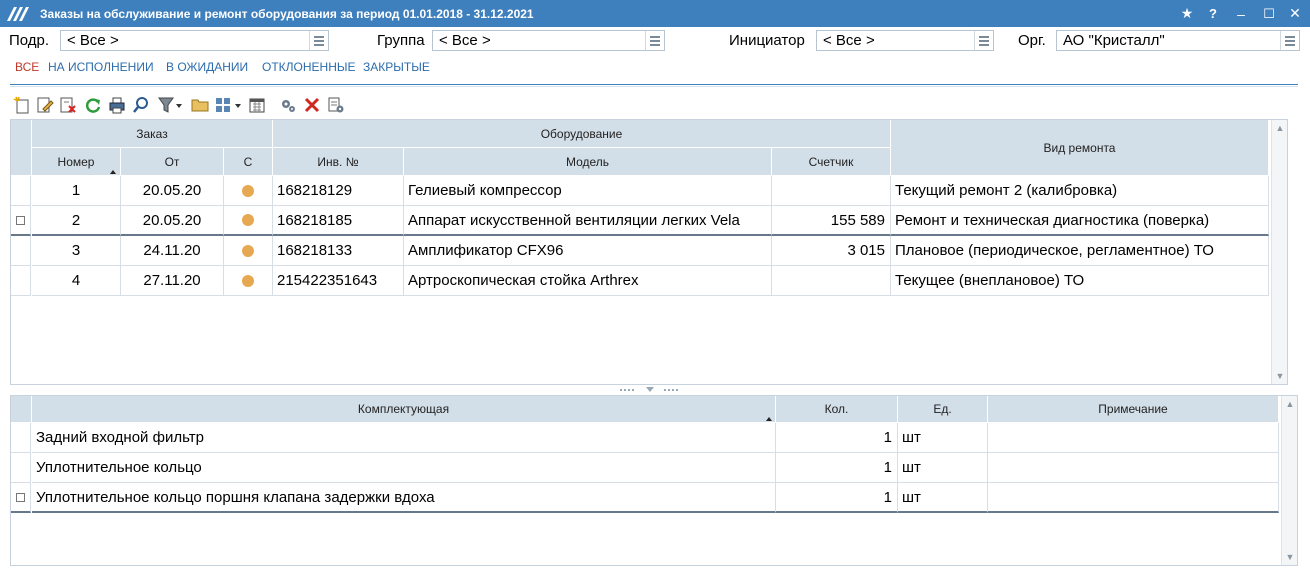 The width and height of the screenshot is (1310, 572). I want to click on maximize-button: ☐, so click(1269, 13).